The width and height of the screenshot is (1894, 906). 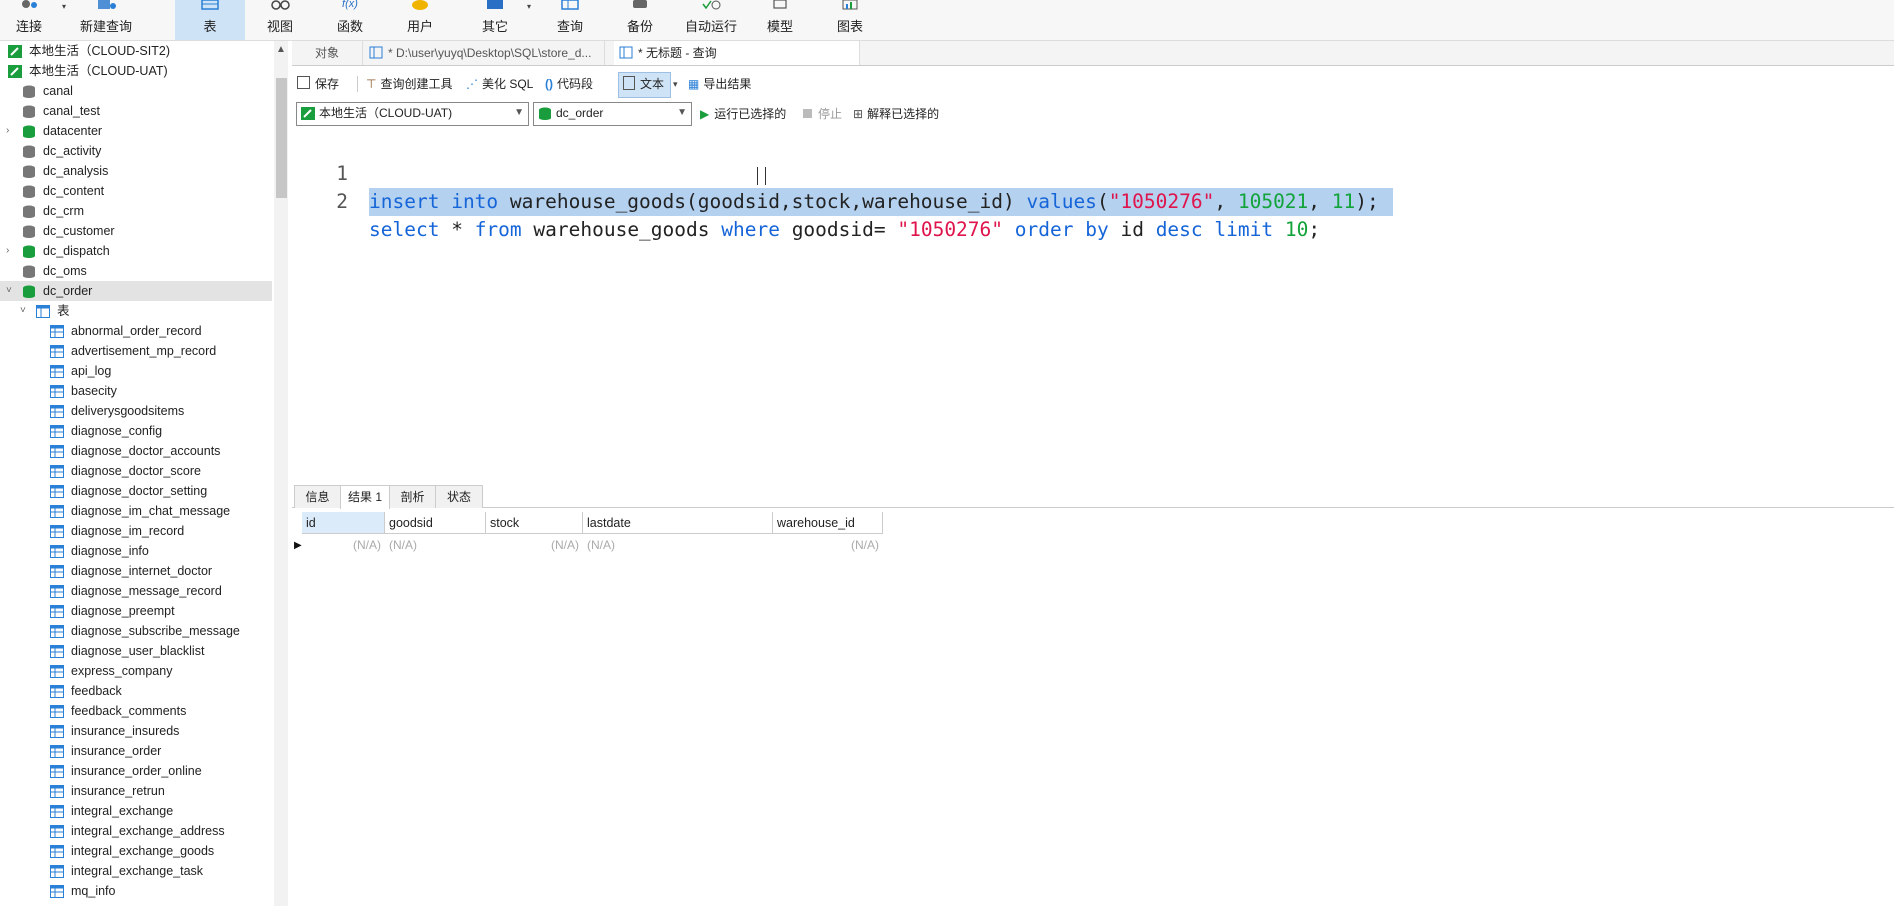 What do you see at coordinates (420, 20) in the screenshot?
I see `toolbar-user-button: 用户` at bounding box center [420, 20].